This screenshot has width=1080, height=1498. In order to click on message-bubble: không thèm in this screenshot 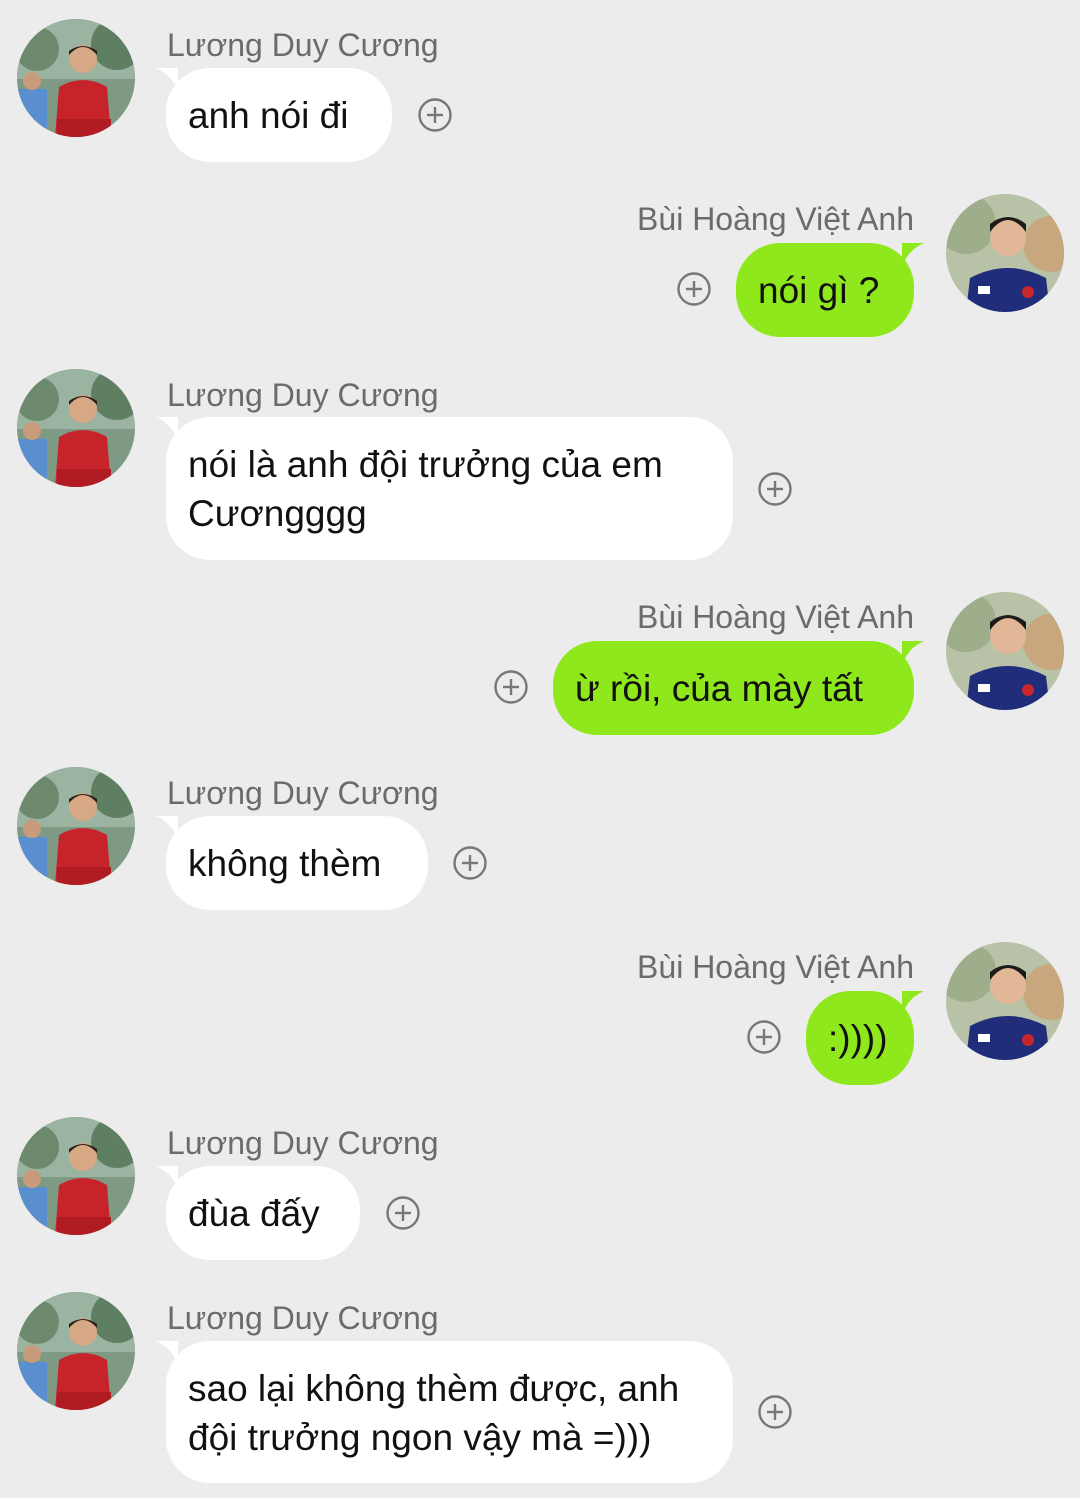, I will do `click(292, 863)`.